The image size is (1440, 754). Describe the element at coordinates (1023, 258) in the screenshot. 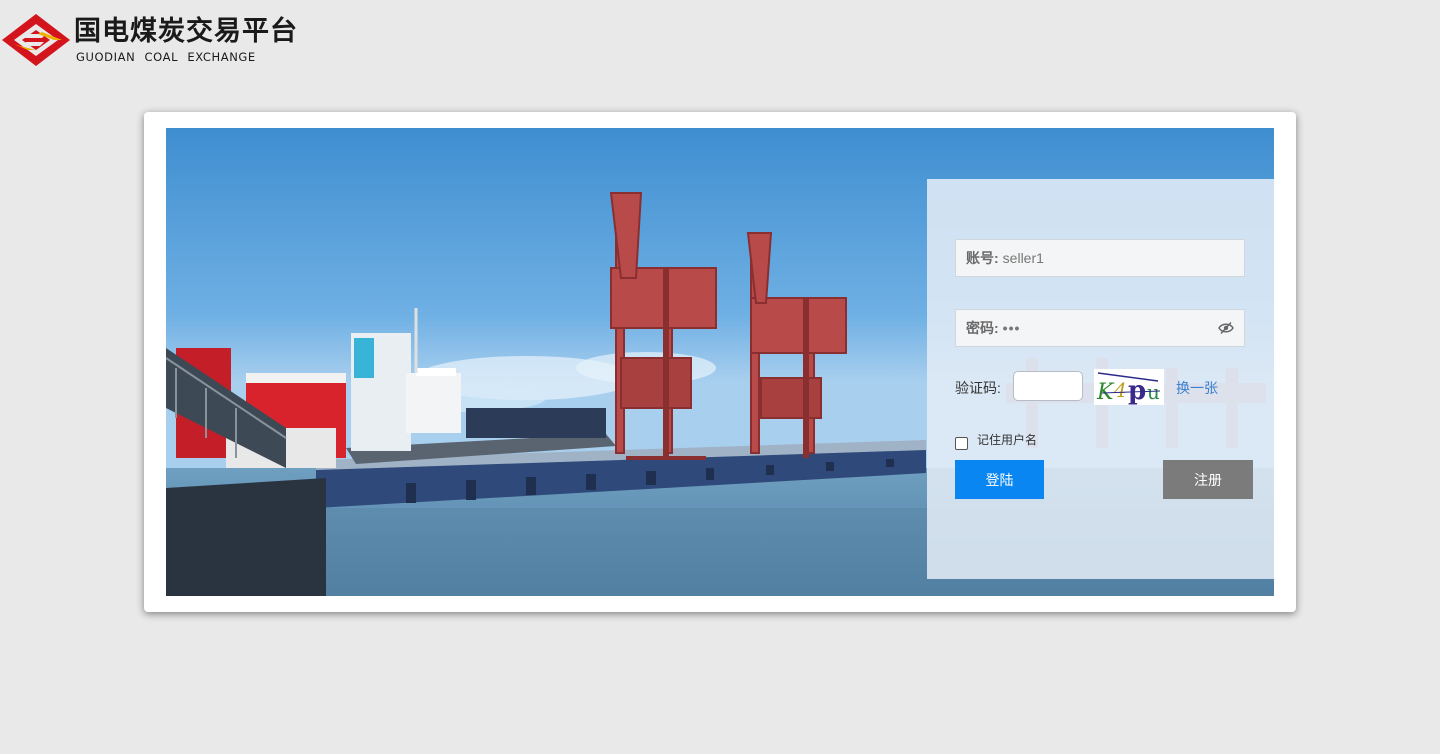

I see `account-value: seller1` at that location.